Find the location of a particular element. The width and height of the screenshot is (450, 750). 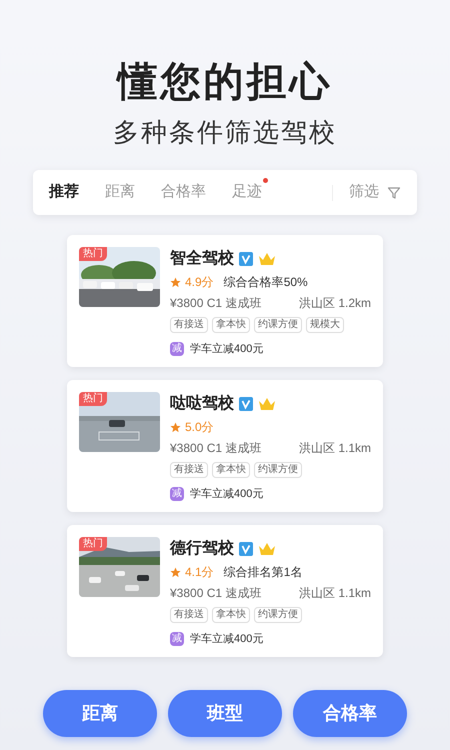

school-card: 热门 德行驾校 4.1分 综合排名第1名 ¥3800 C1 速成班 洪山区 1.1km 有接送 拿本快 约课方便 减 学车立减400元 is located at coordinates (225, 591).